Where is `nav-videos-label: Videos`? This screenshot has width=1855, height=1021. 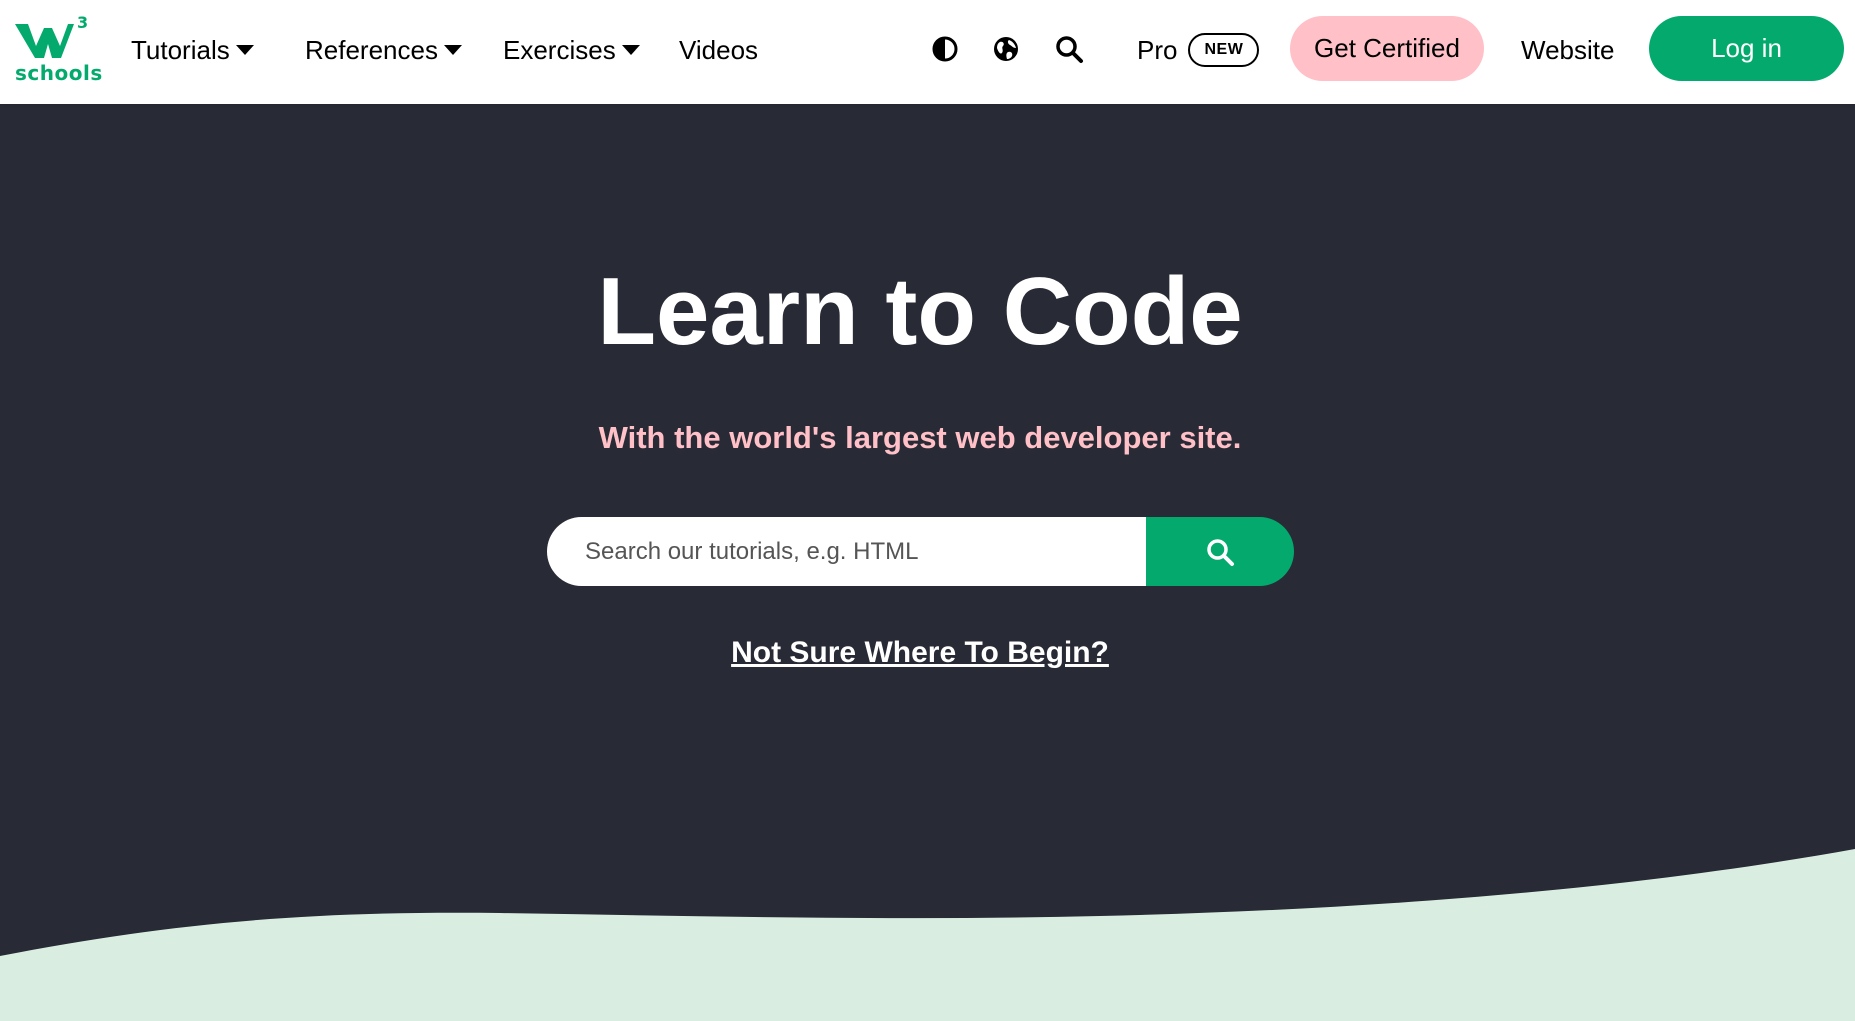
nav-videos-label: Videos is located at coordinates (719, 49).